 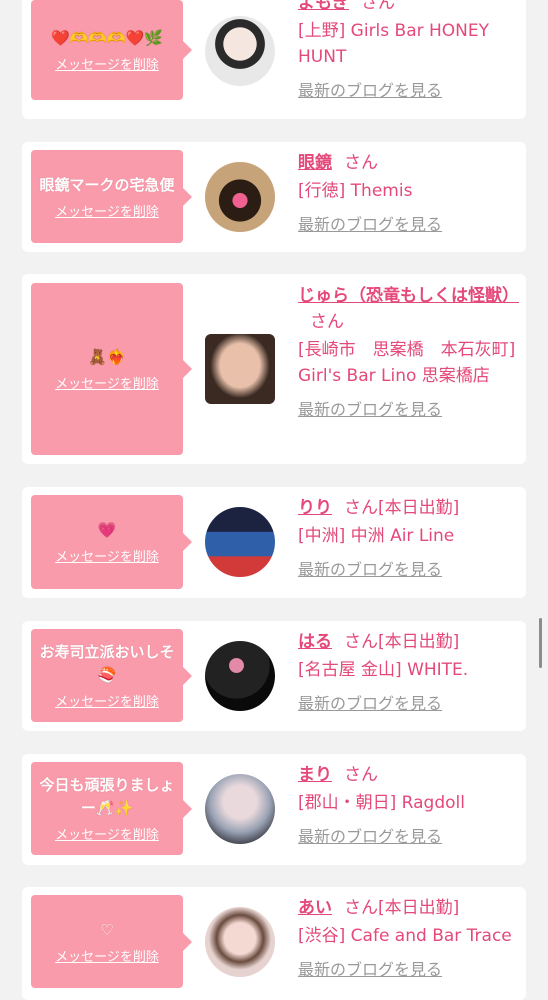 What do you see at coordinates (355, 191) in the screenshot?
I see `shop-name: [行徳] Themis` at bounding box center [355, 191].